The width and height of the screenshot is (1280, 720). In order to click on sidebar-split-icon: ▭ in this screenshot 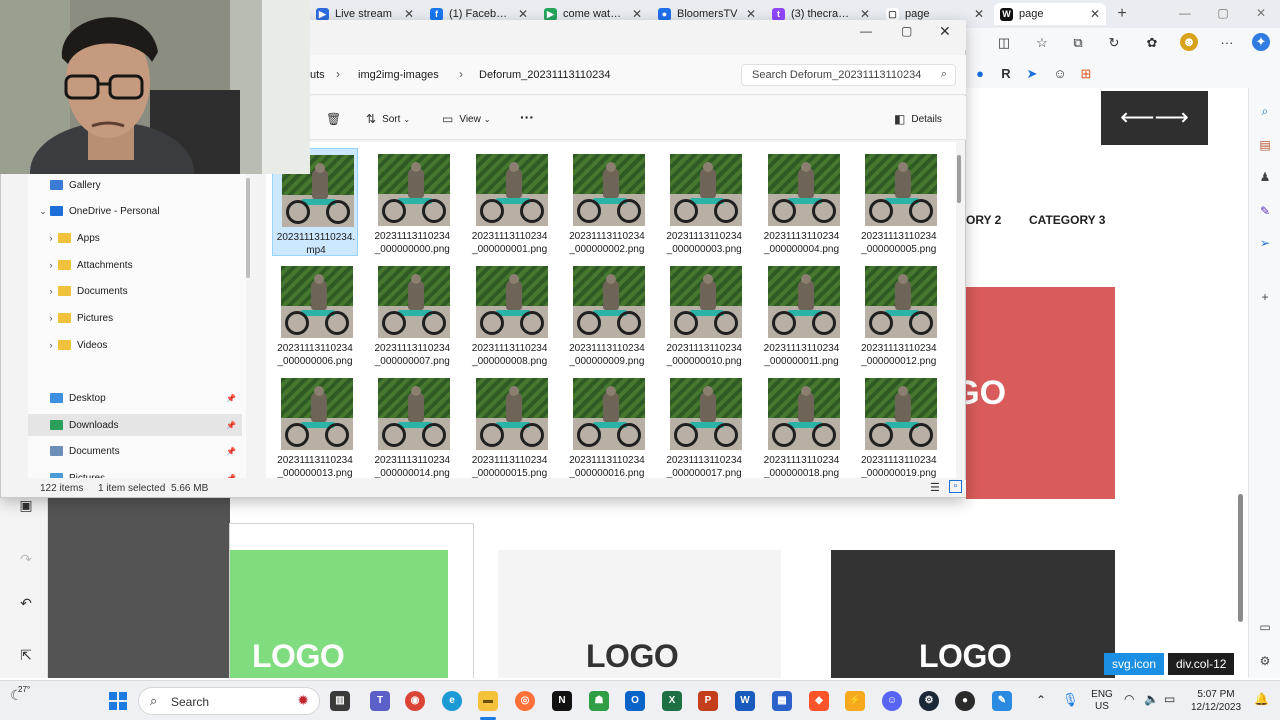, I will do `click(1265, 627)`.